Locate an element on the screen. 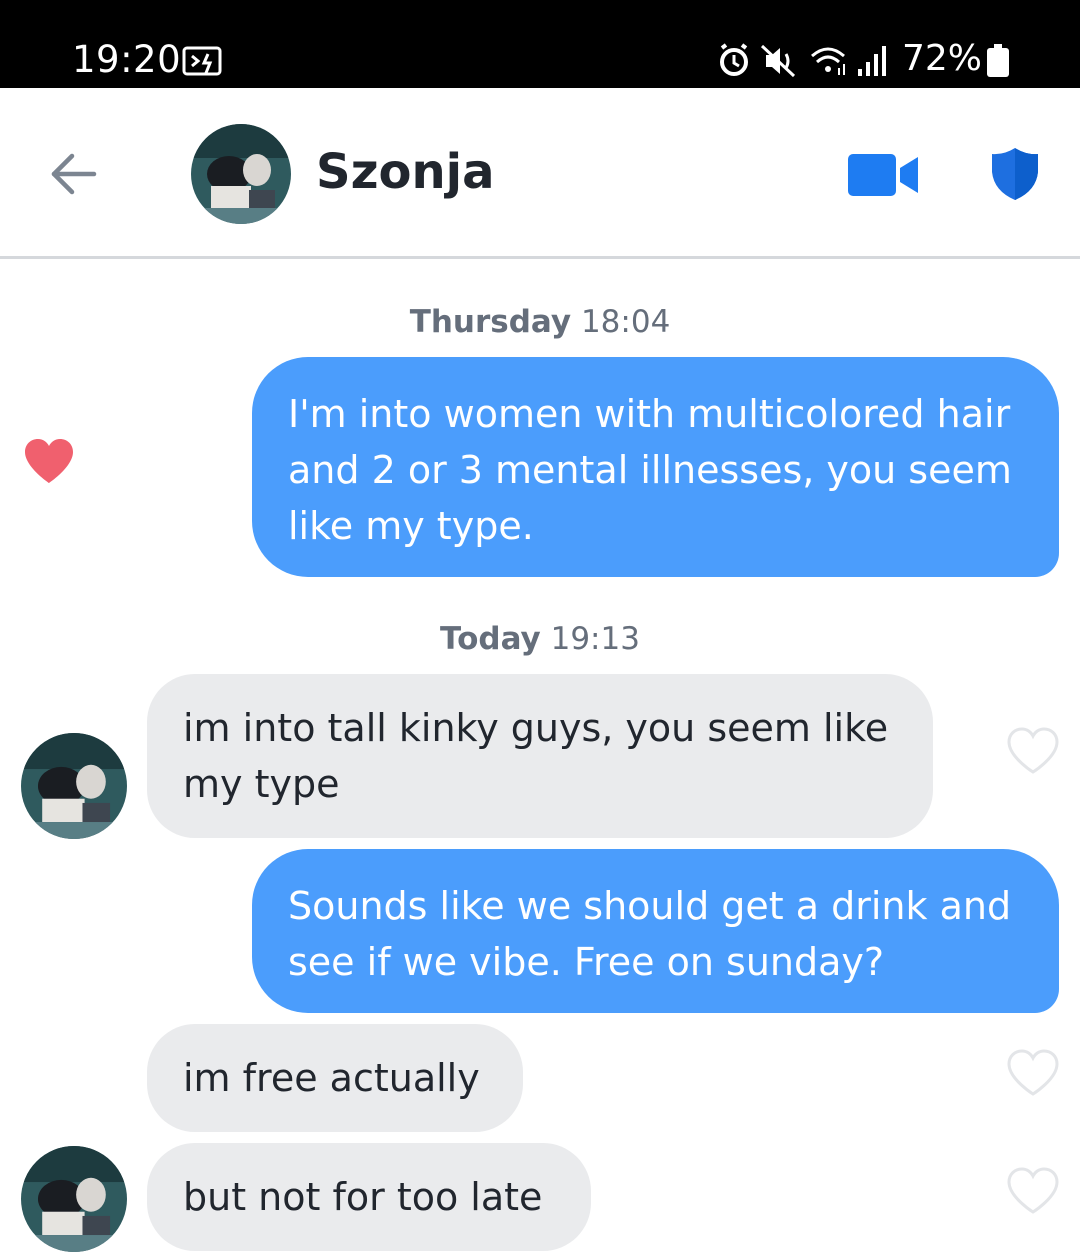 Image resolution: width=1080 pixels, height=1252 pixels. battery-percent: 72% is located at coordinates (942, 58).